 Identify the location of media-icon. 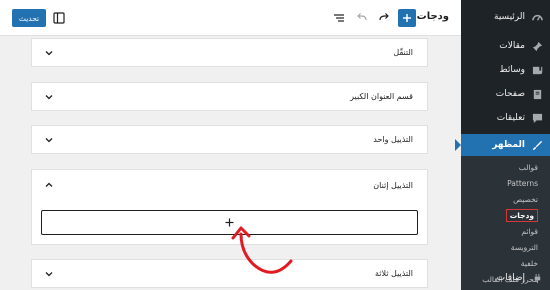
(537, 70).